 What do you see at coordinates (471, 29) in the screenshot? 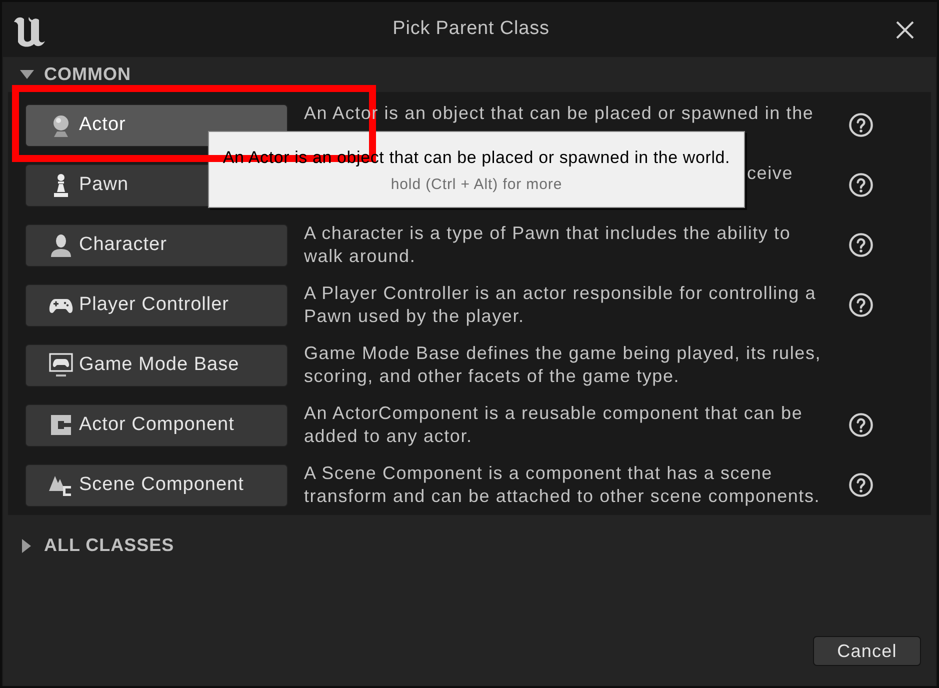
I see `window-title: Pick Parent Class` at bounding box center [471, 29].